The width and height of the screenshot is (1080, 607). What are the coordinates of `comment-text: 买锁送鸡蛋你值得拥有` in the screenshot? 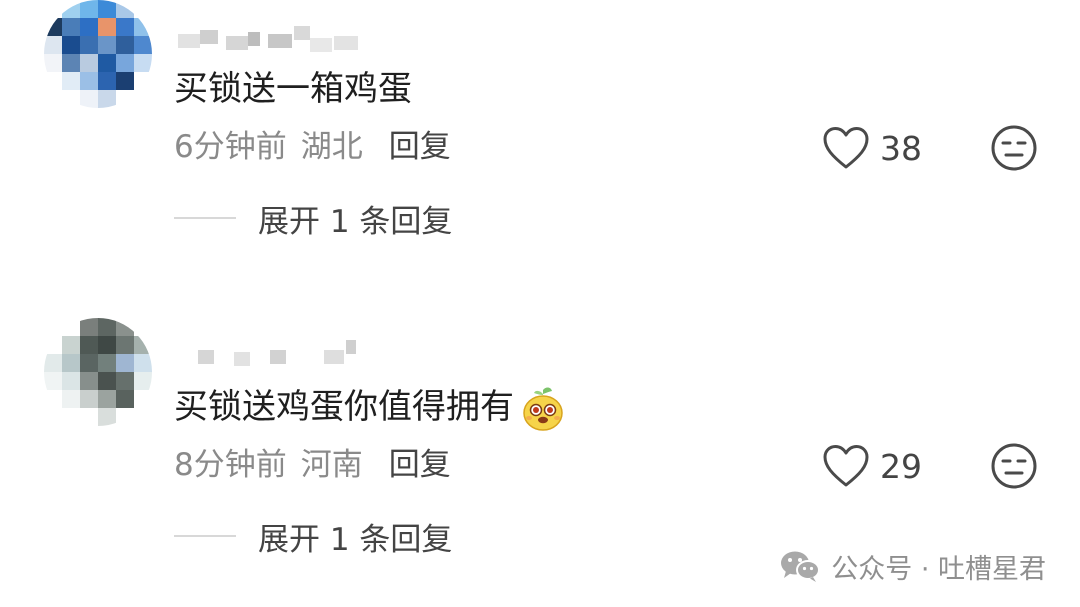 It's located at (370, 408).